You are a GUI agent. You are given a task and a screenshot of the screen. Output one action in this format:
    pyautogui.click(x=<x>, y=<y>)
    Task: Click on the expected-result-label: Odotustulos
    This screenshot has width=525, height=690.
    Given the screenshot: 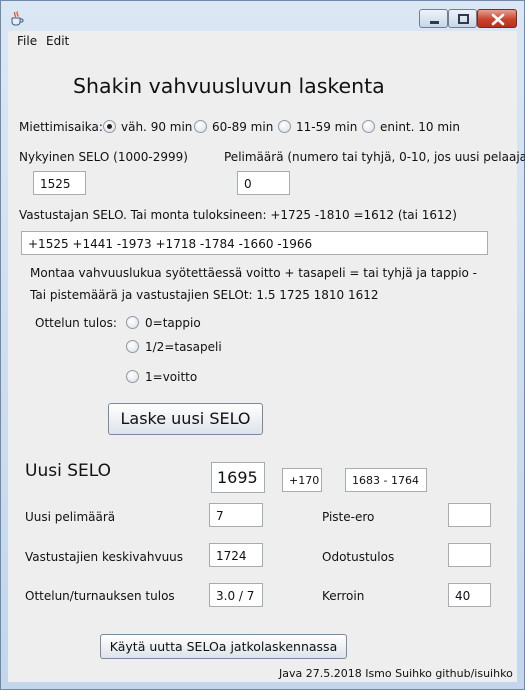 What is the action you would take?
    pyautogui.click(x=358, y=557)
    